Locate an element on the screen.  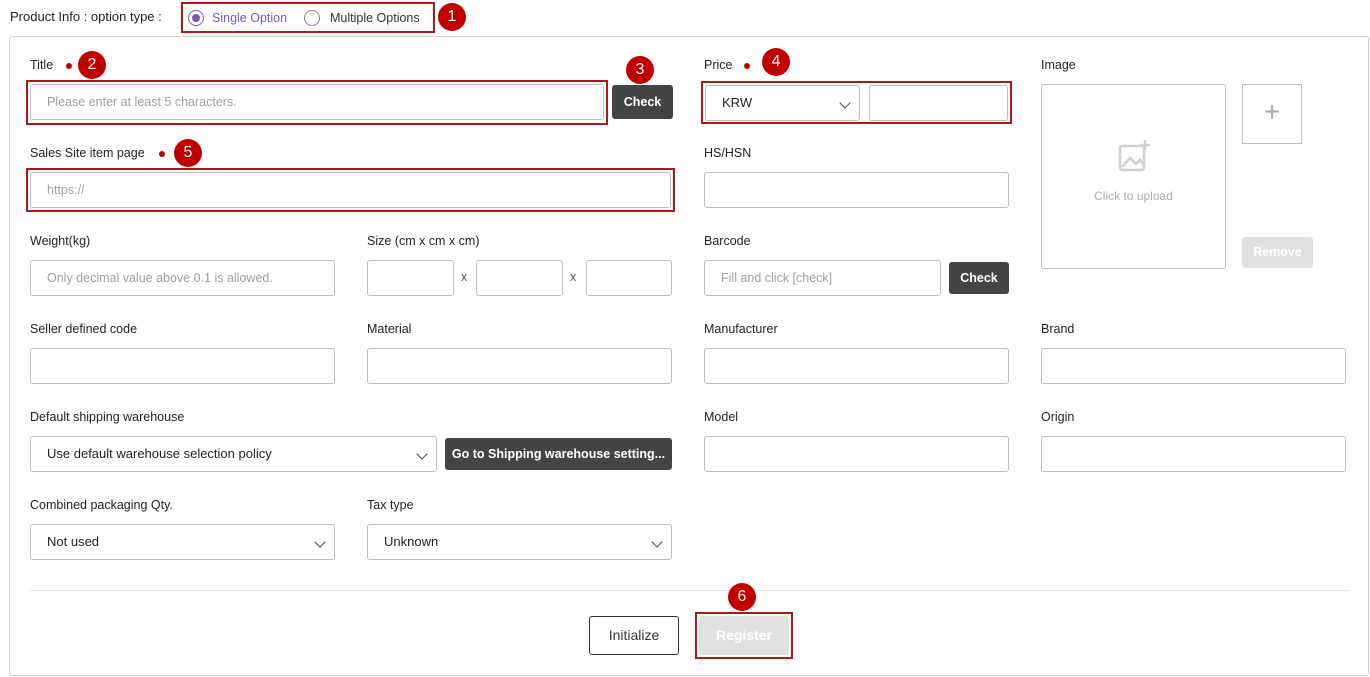
seller-code-input is located at coordinates (182, 366).